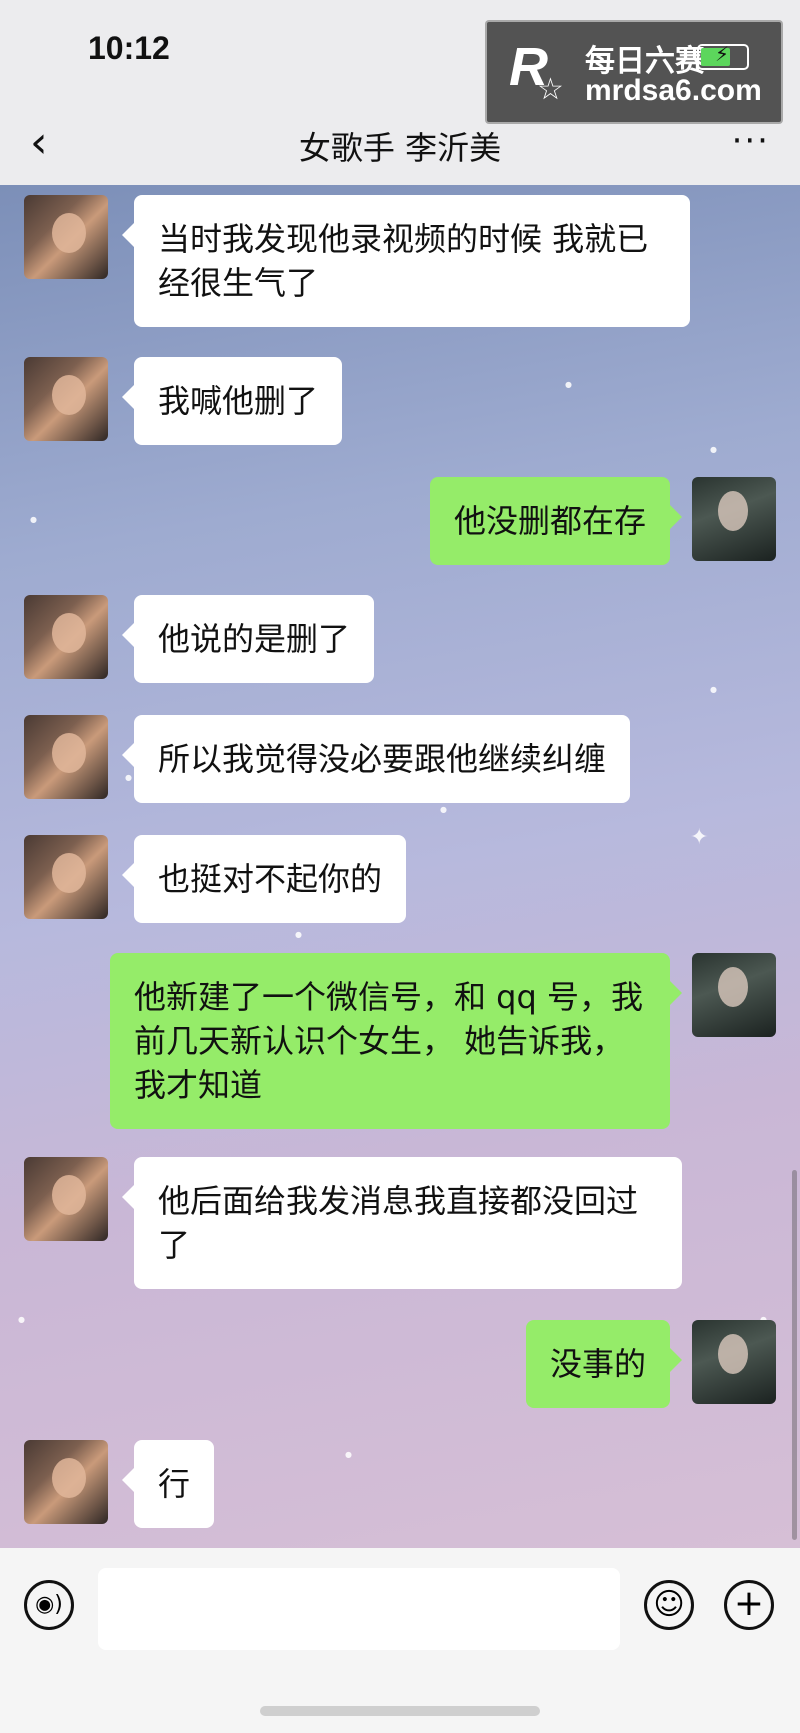 Image resolution: width=800 pixels, height=1733 pixels. What do you see at coordinates (550, 89) in the screenshot?
I see `star-icon: ☆` at bounding box center [550, 89].